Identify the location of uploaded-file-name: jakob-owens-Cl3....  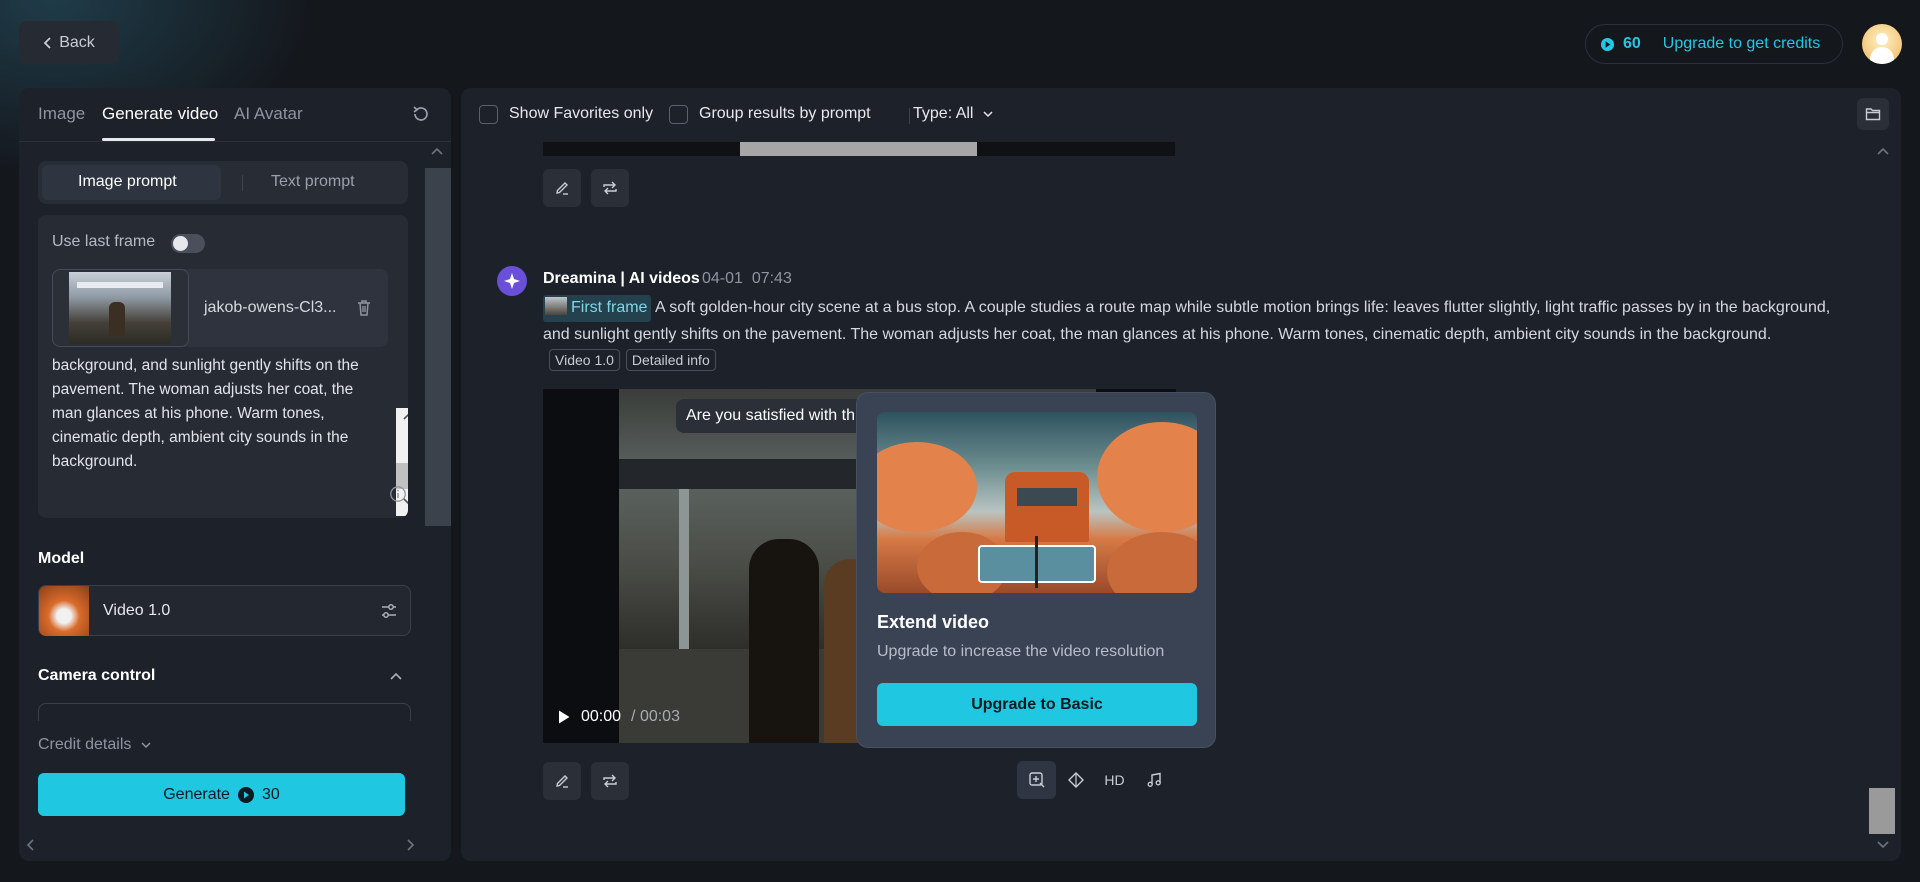
(270, 307).